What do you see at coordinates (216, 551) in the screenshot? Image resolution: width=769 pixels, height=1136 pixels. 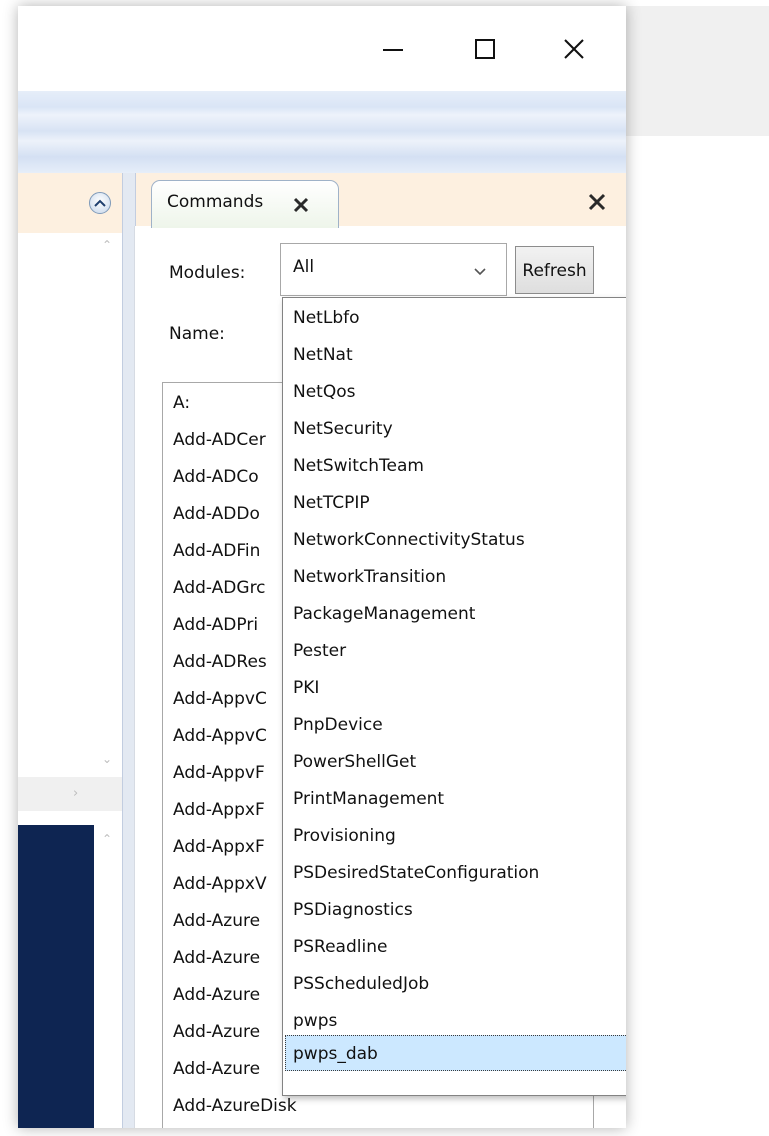 I see `list-item: Add-ADFin` at bounding box center [216, 551].